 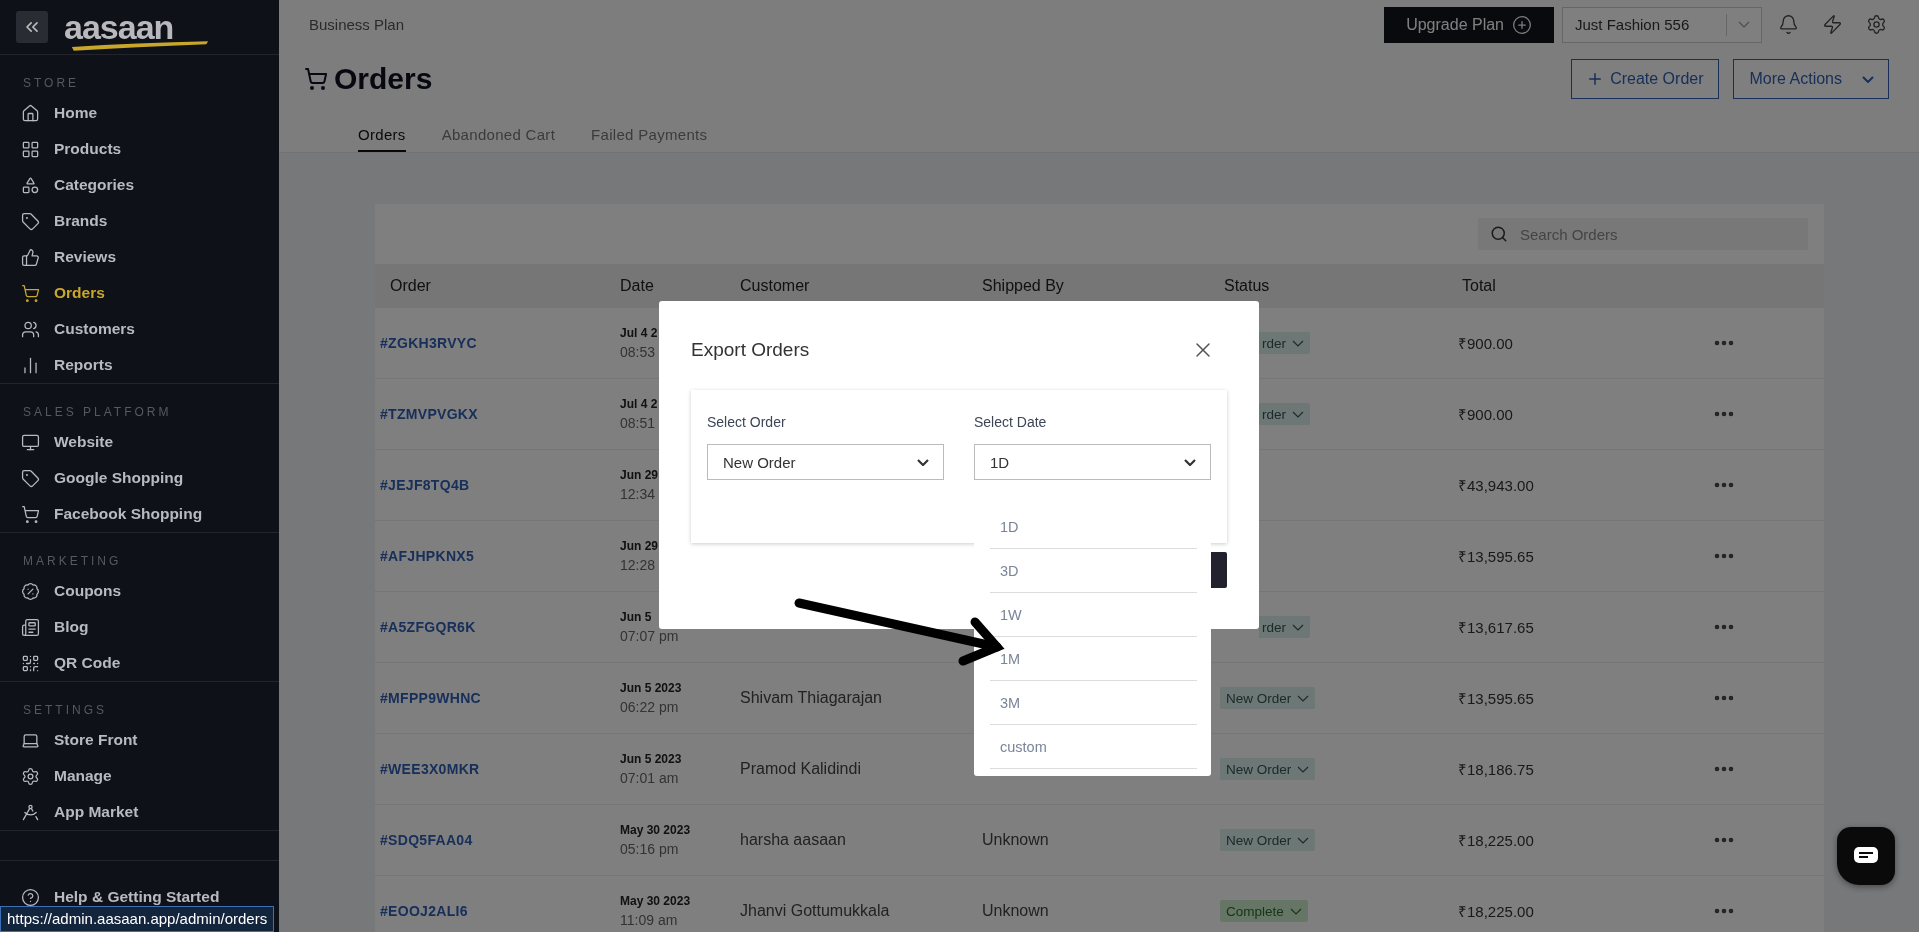 I want to click on order-date: Jun 29, so click(x=639, y=475).